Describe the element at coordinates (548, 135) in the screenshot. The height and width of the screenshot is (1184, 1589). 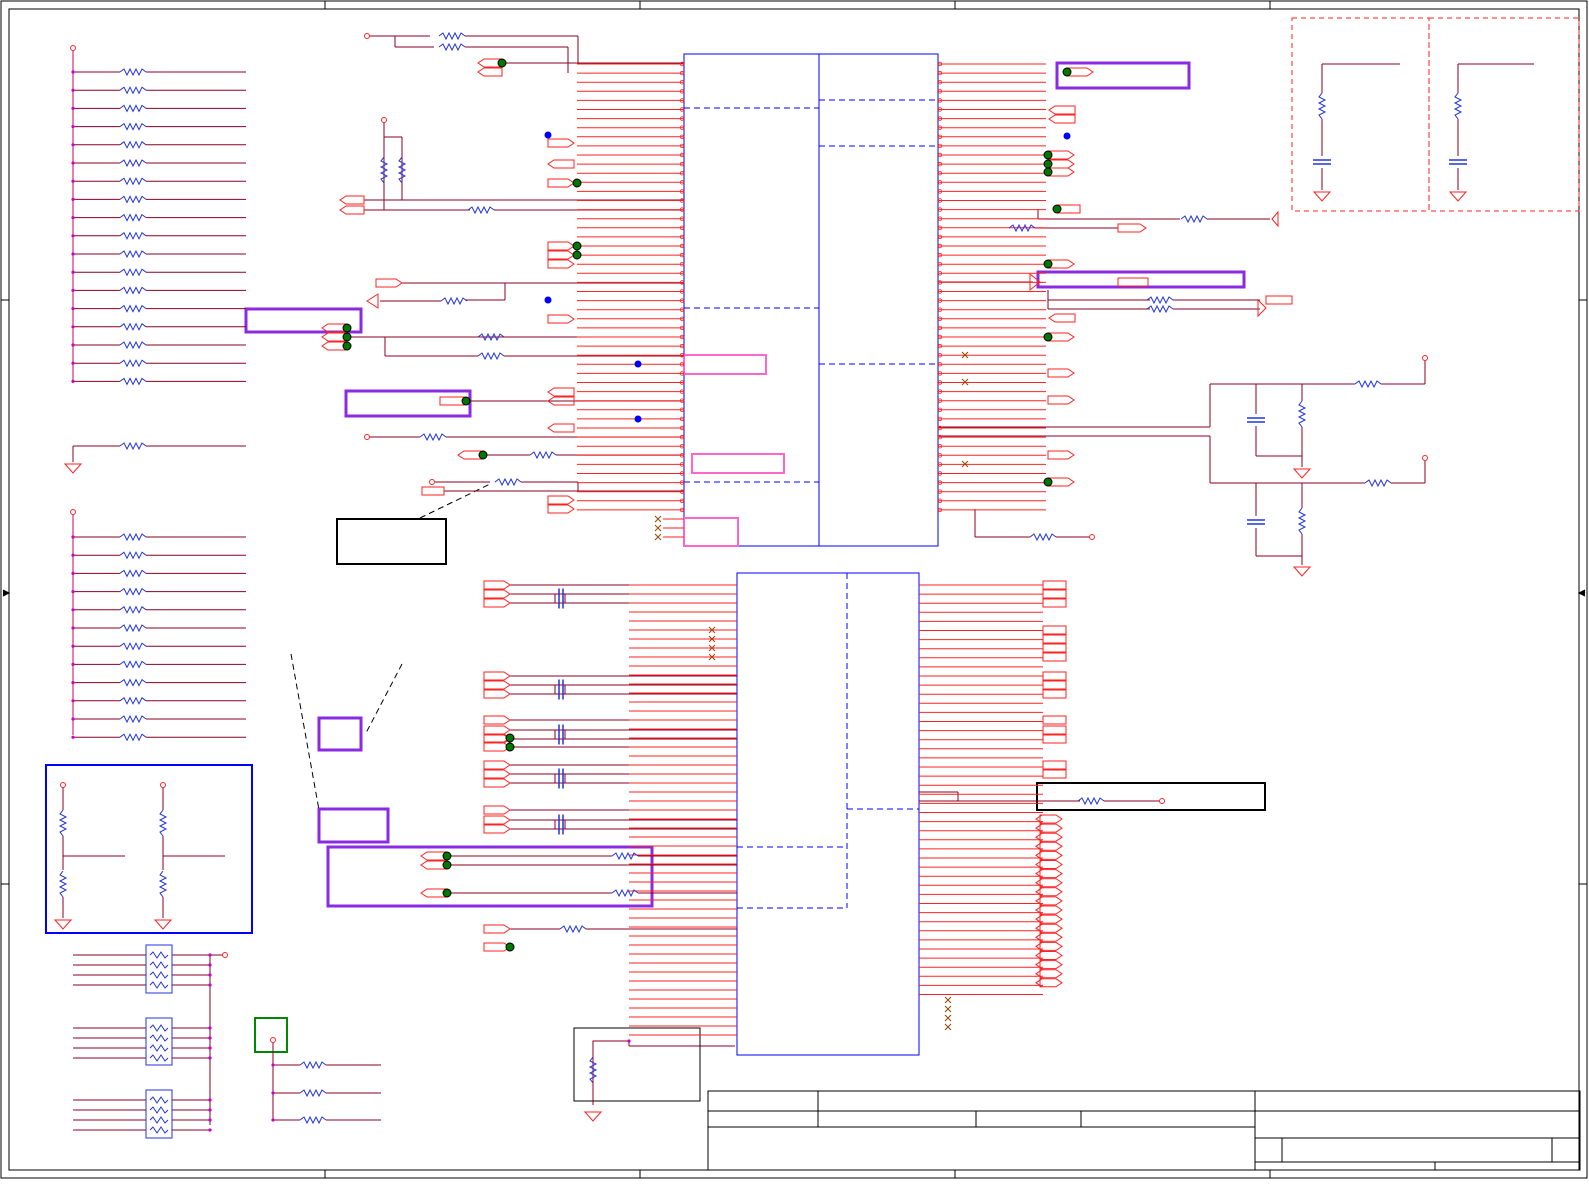
I see `junction-dot` at that location.